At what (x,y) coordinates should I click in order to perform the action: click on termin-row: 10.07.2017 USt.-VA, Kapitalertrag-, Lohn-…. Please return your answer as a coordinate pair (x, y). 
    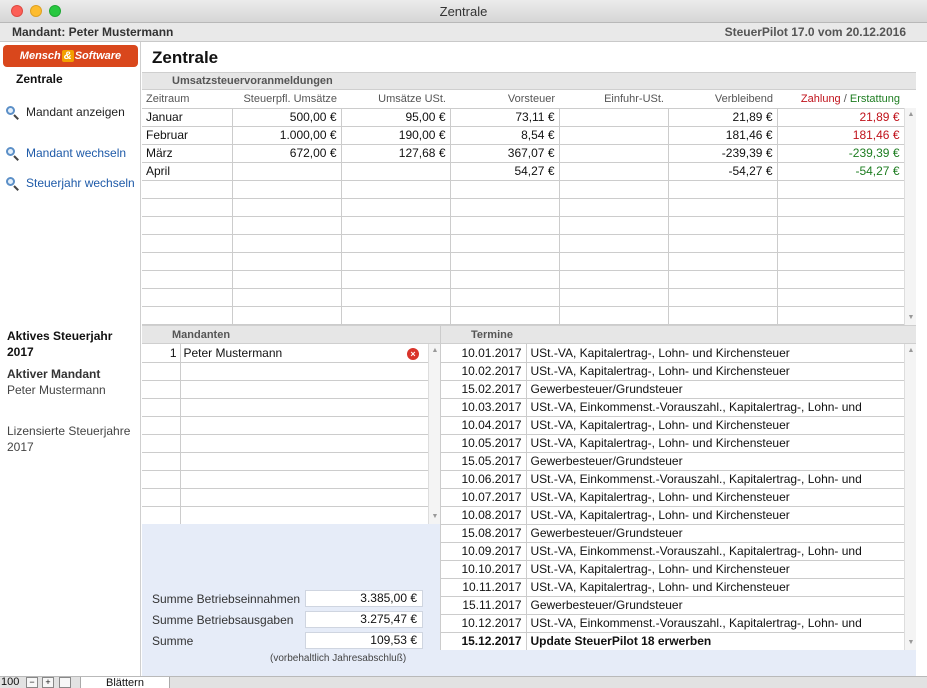
    Looking at the image, I should click on (672, 497).